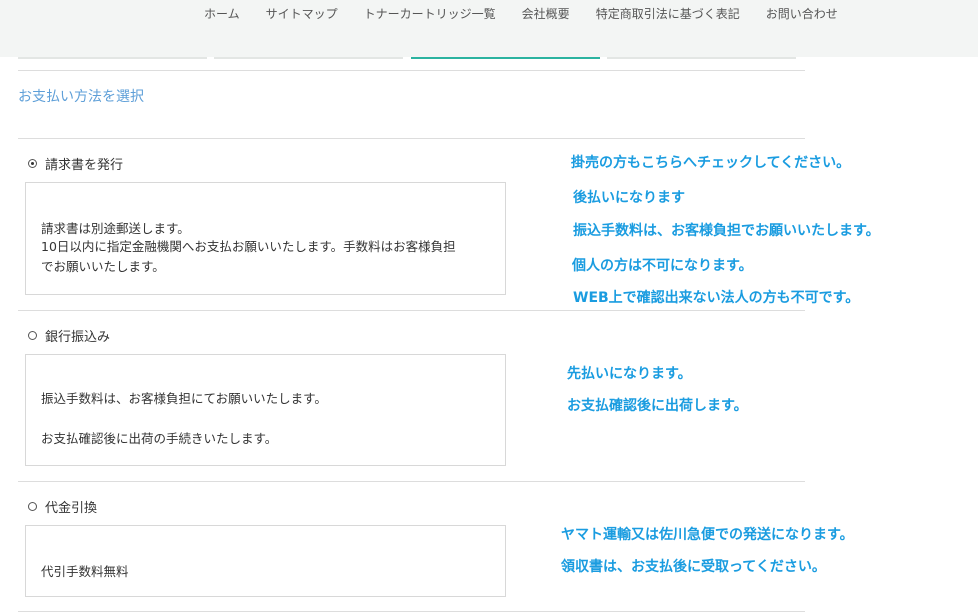 This screenshot has width=978, height=613. I want to click on option-label: 銀行振込み, so click(78, 337).